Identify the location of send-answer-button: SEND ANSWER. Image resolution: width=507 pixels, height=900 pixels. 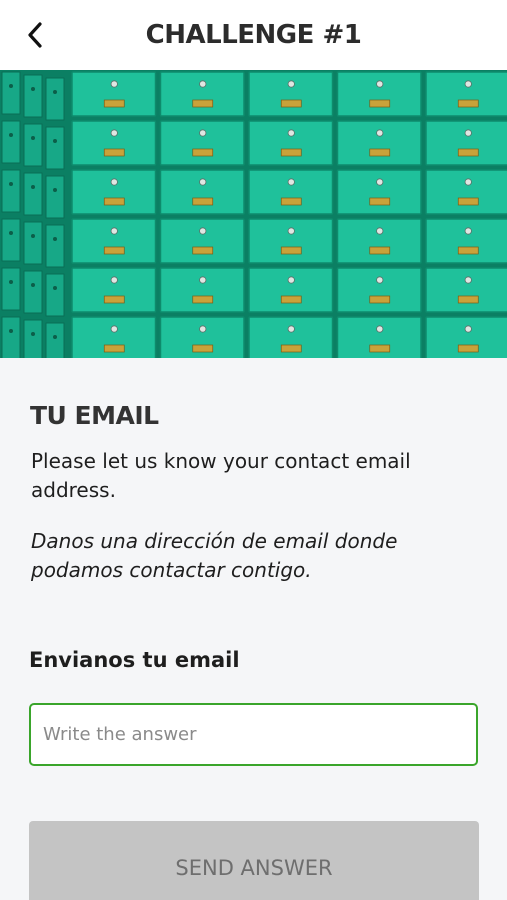
(254, 860).